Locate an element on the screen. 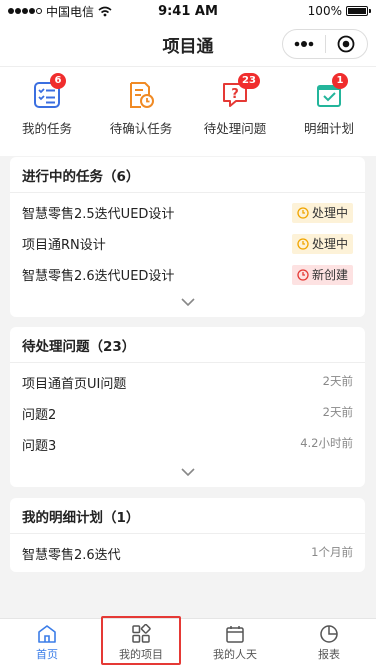 The image size is (376, 667). more-button is located at coordinates (304, 44).